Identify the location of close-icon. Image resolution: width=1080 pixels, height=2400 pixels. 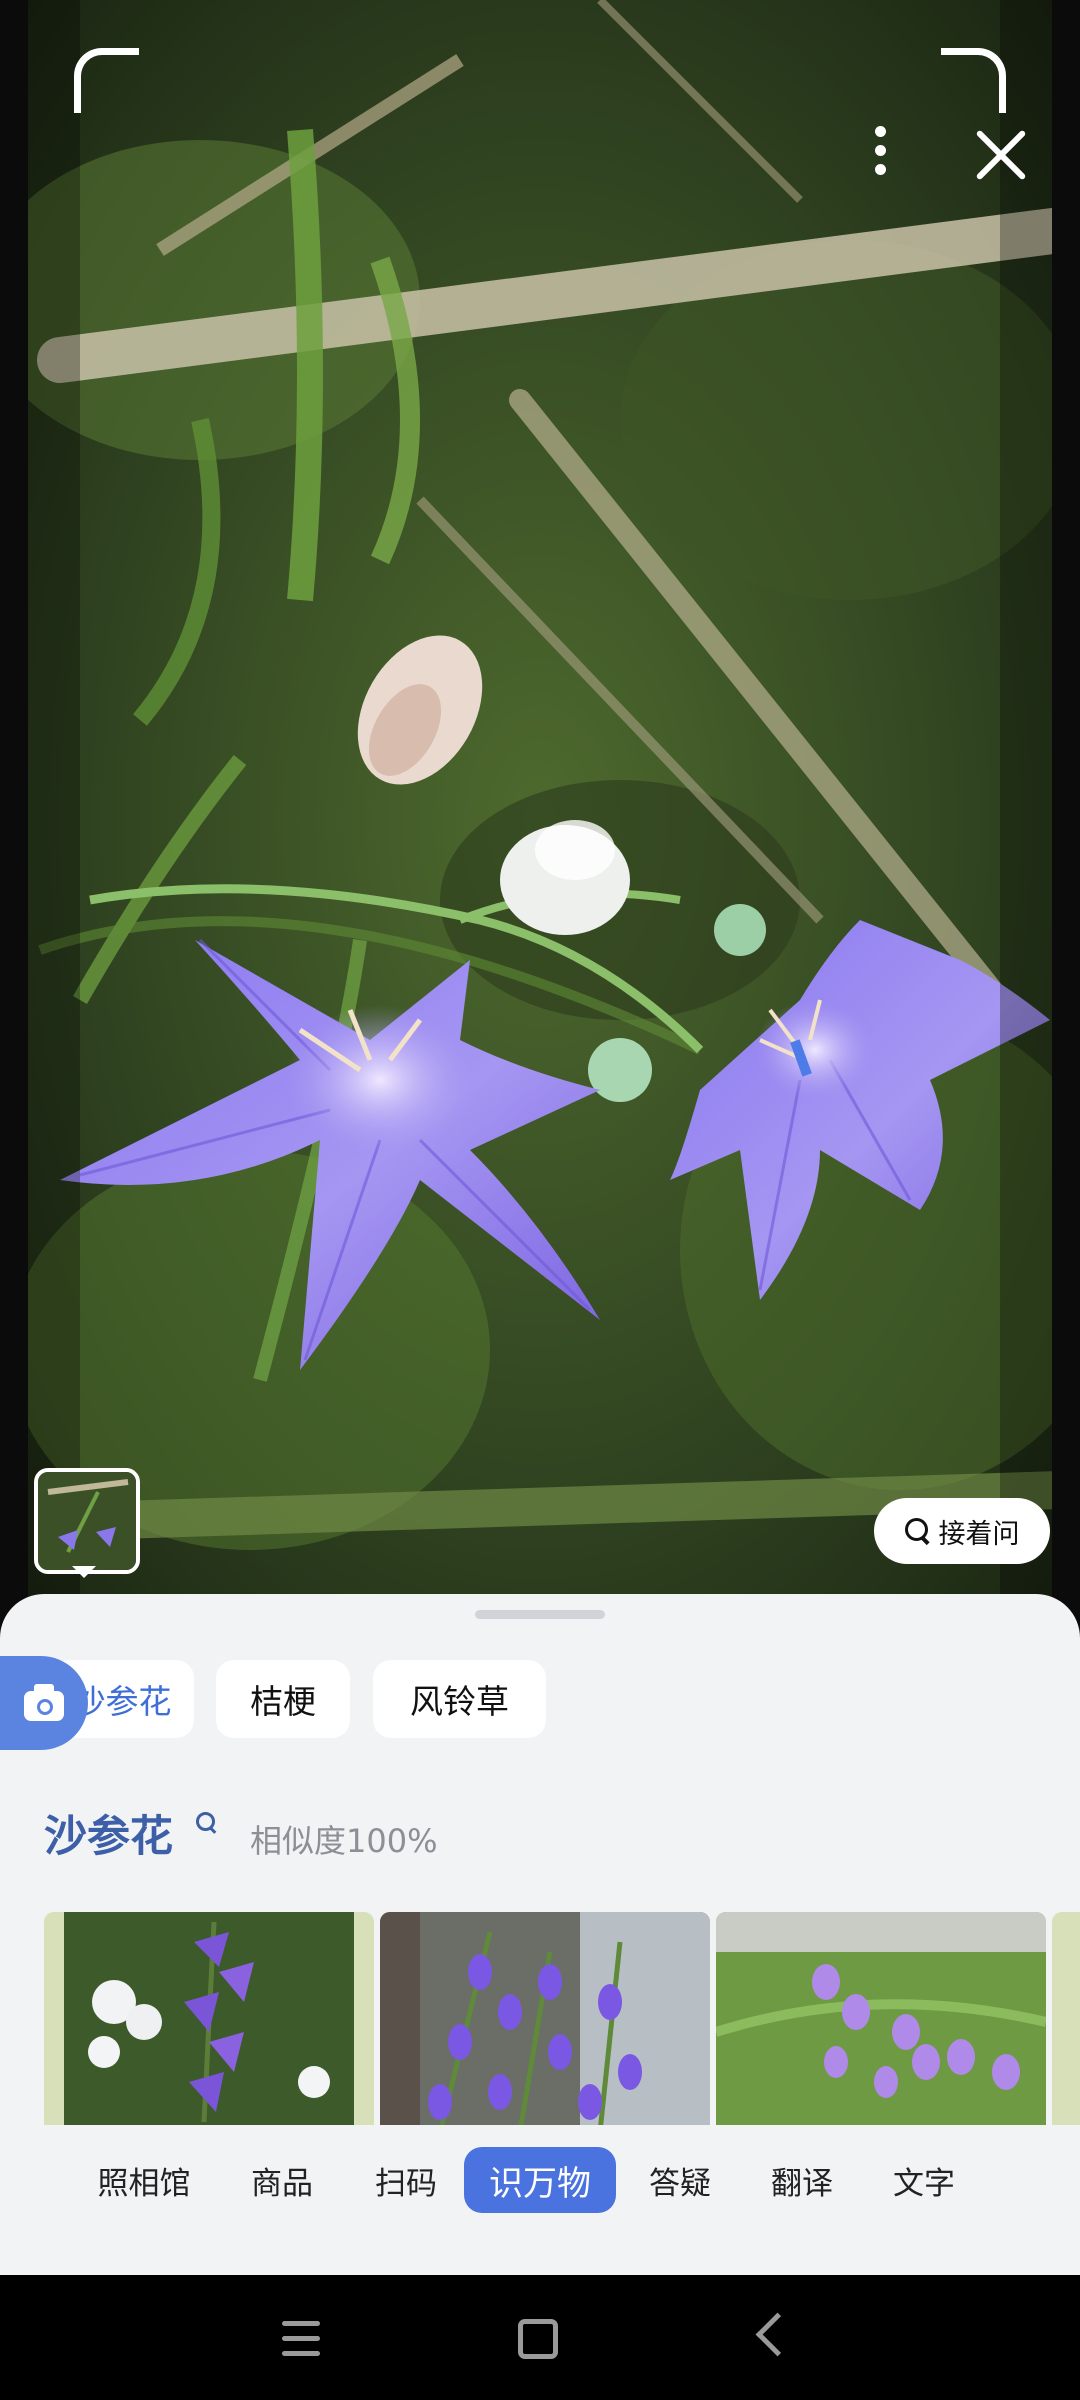
(1001, 155).